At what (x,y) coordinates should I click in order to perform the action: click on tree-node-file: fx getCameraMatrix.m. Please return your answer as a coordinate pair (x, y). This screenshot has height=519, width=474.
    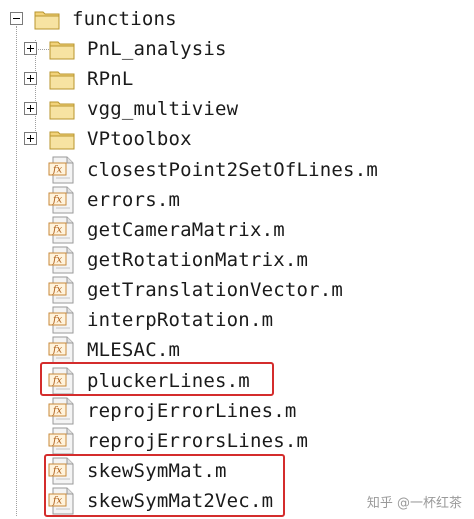
    Looking at the image, I should click on (237, 230).